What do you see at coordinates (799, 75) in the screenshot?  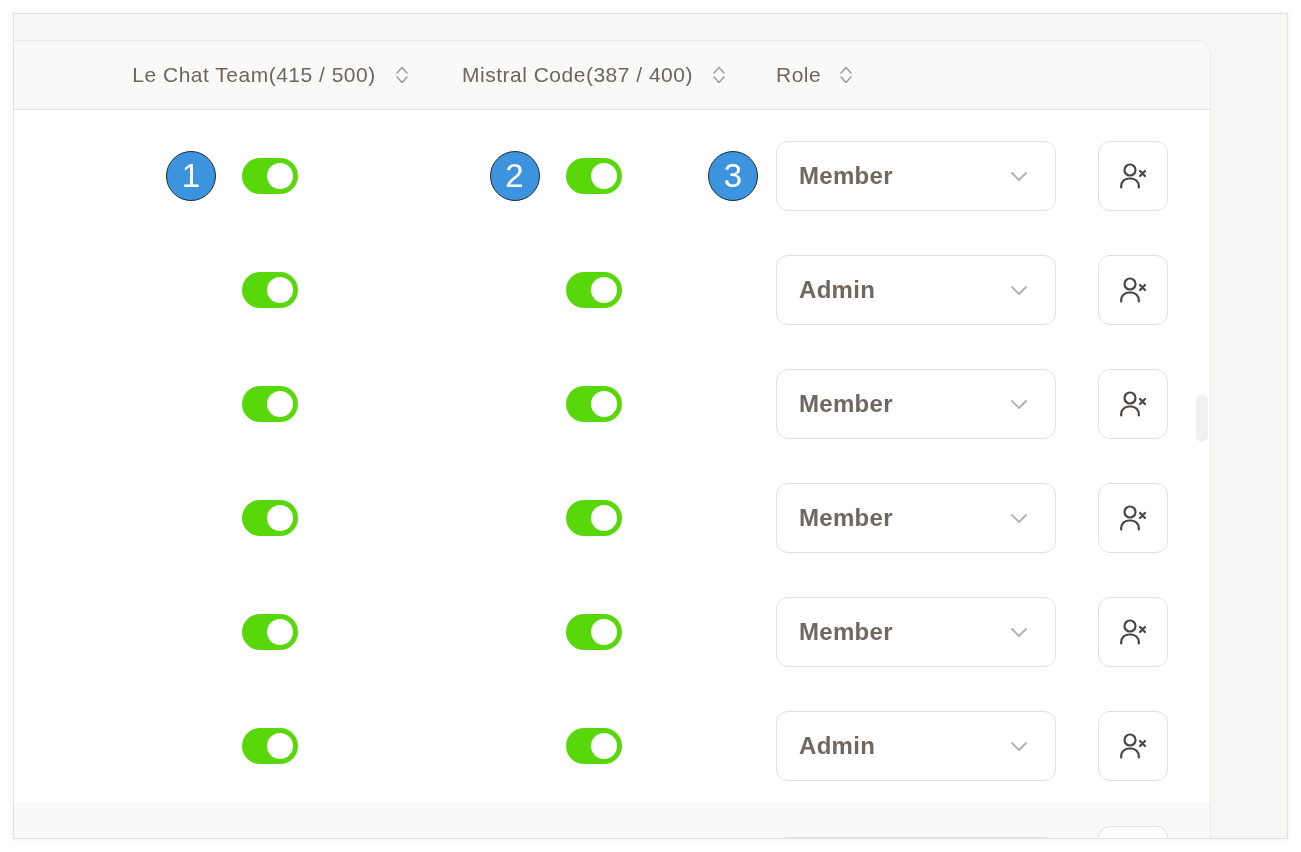 I see `column-header: Role` at bounding box center [799, 75].